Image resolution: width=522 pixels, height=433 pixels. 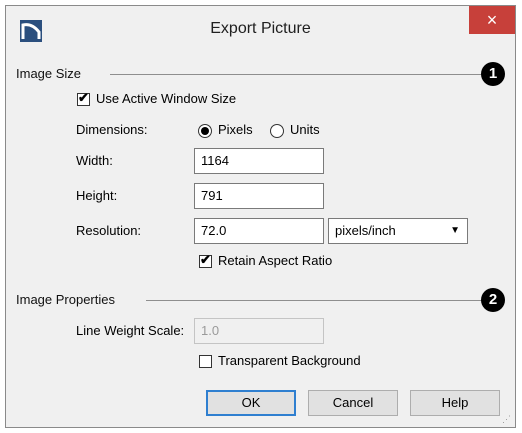 What do you see at coordinates (52, 73) in the screenshot?
I see `image-size-group-title: Image Size` at bounding box center [52, 73].